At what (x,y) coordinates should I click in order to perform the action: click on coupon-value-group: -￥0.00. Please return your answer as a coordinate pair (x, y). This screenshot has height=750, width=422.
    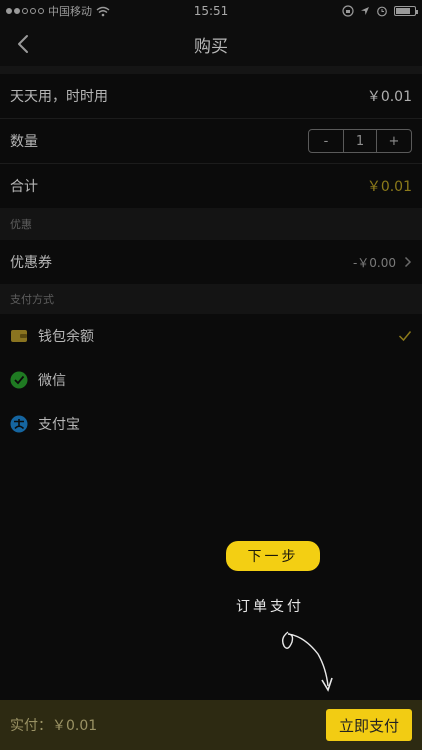
    Looking at the image, I should click on (382, 262).